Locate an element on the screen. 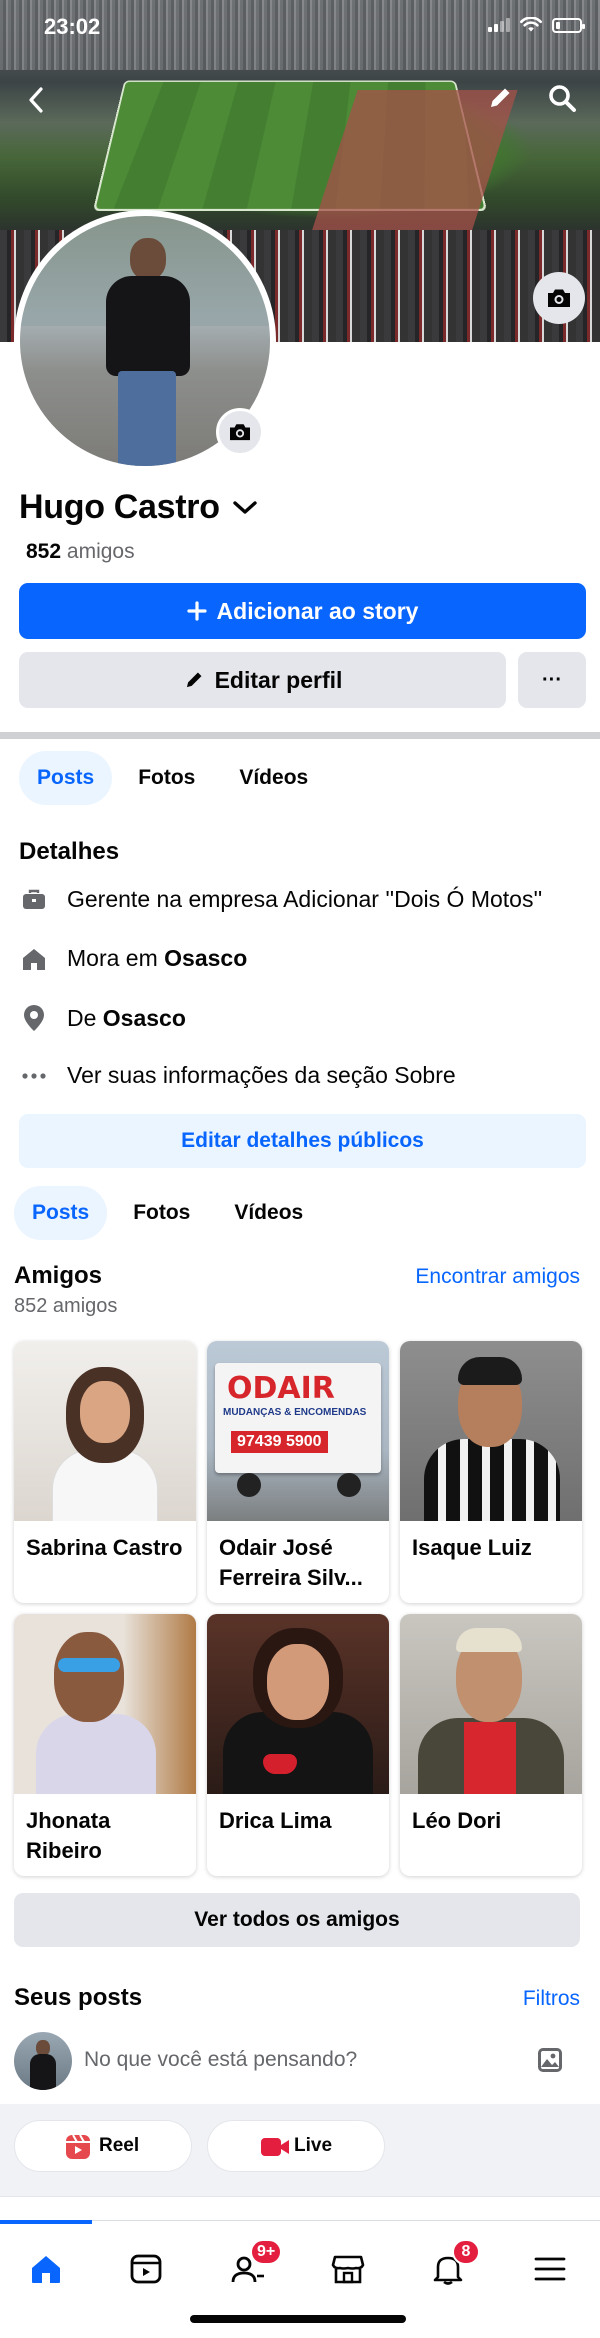 The image size is (600, 2338). friend-photo: ODAIR MUDANÇAS & ENCOMENDAS 97439 5900 is located at coordinates (298, 1431).